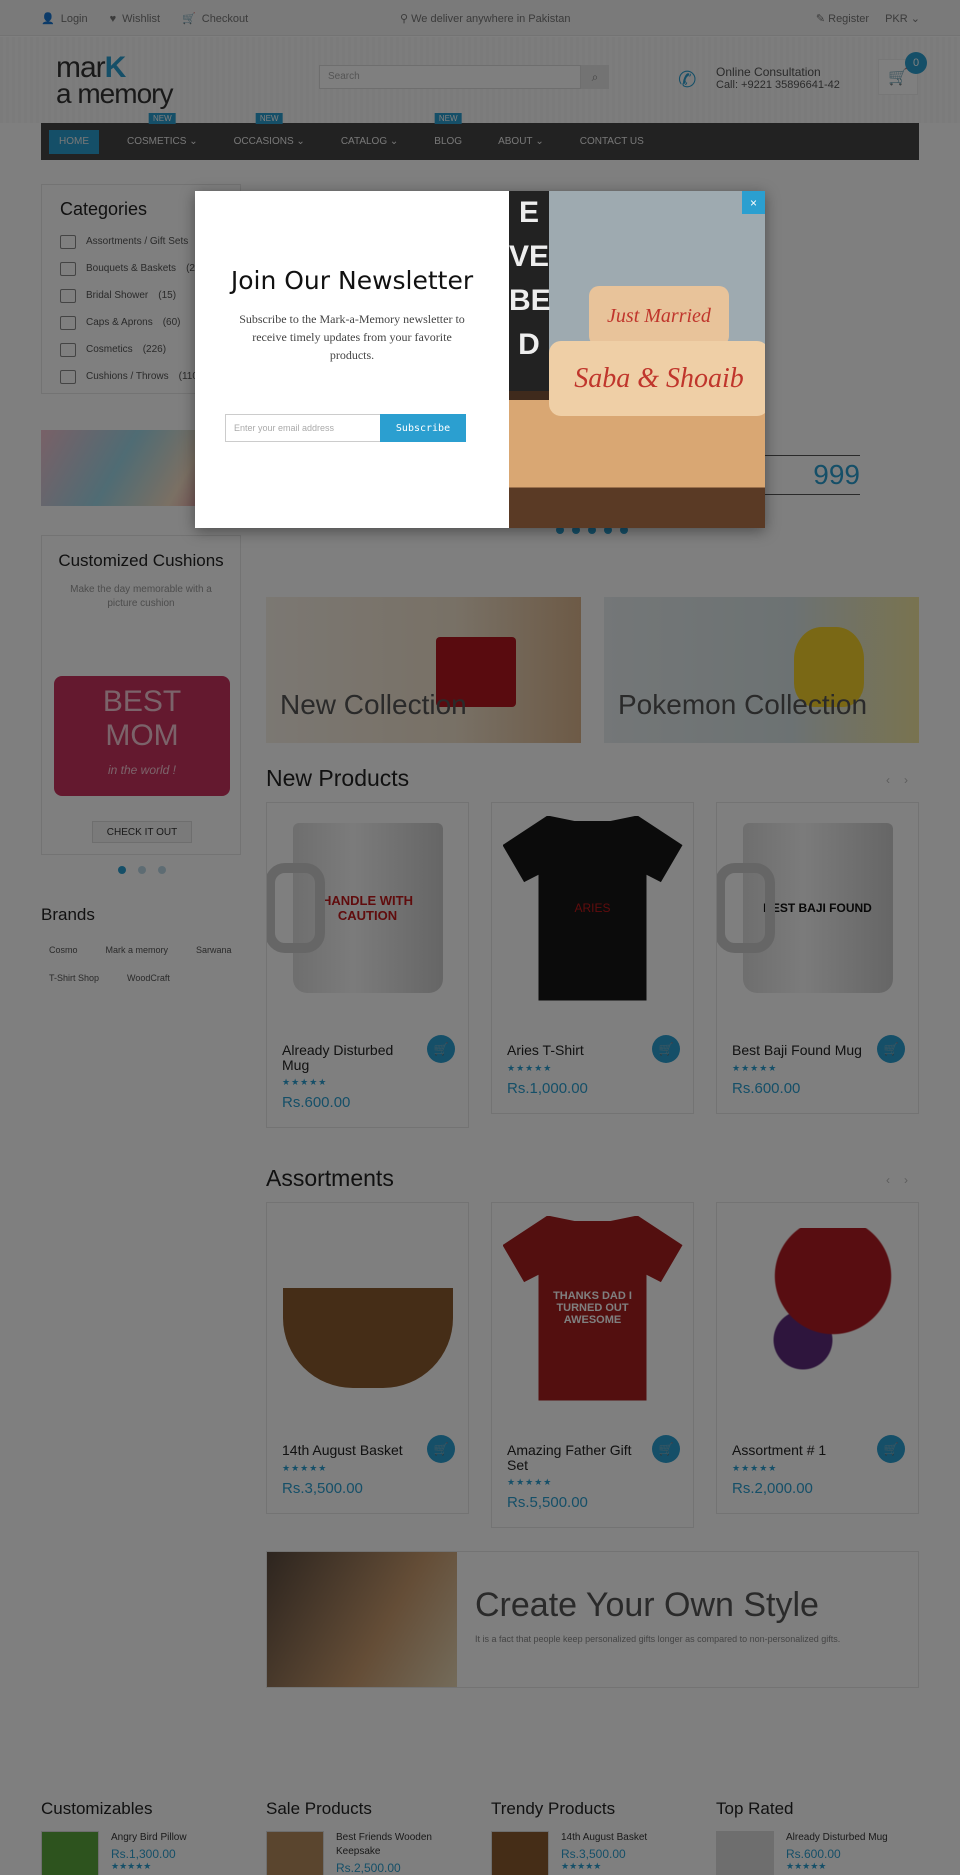 The height and width of the screenshot is (1875, 960). What do you see at coordinates (423, 428) in the screenshot?
I see `subscribe-button: Subscribe` at bounding box center [423, 428].